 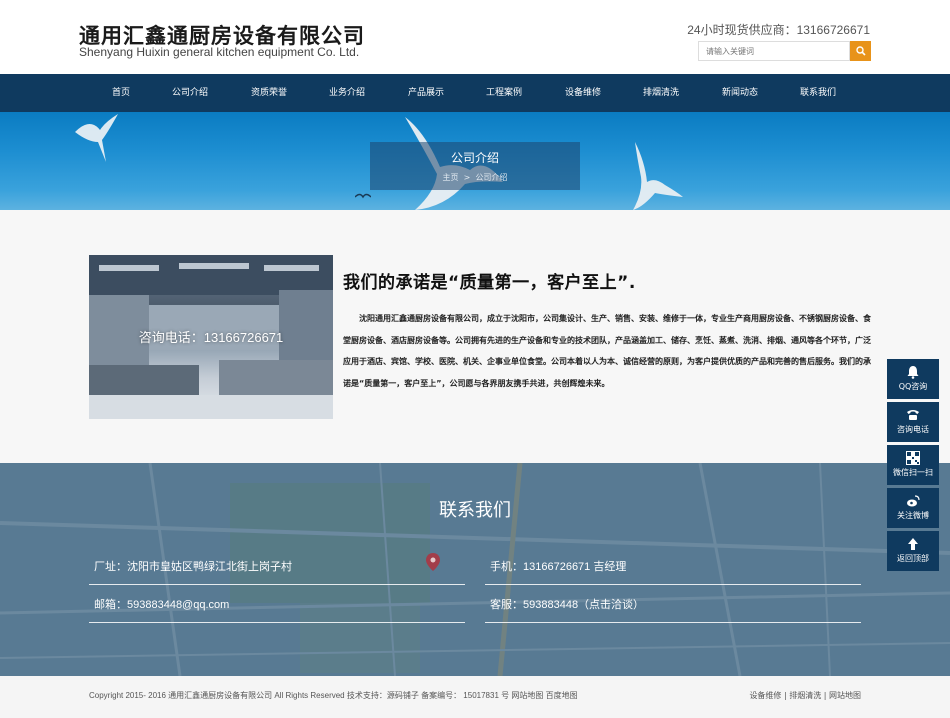 What do you see at coordinates (913, 515) in the screenshot?
I see `side-label: 关注微博` at bounding box center [913, 515].